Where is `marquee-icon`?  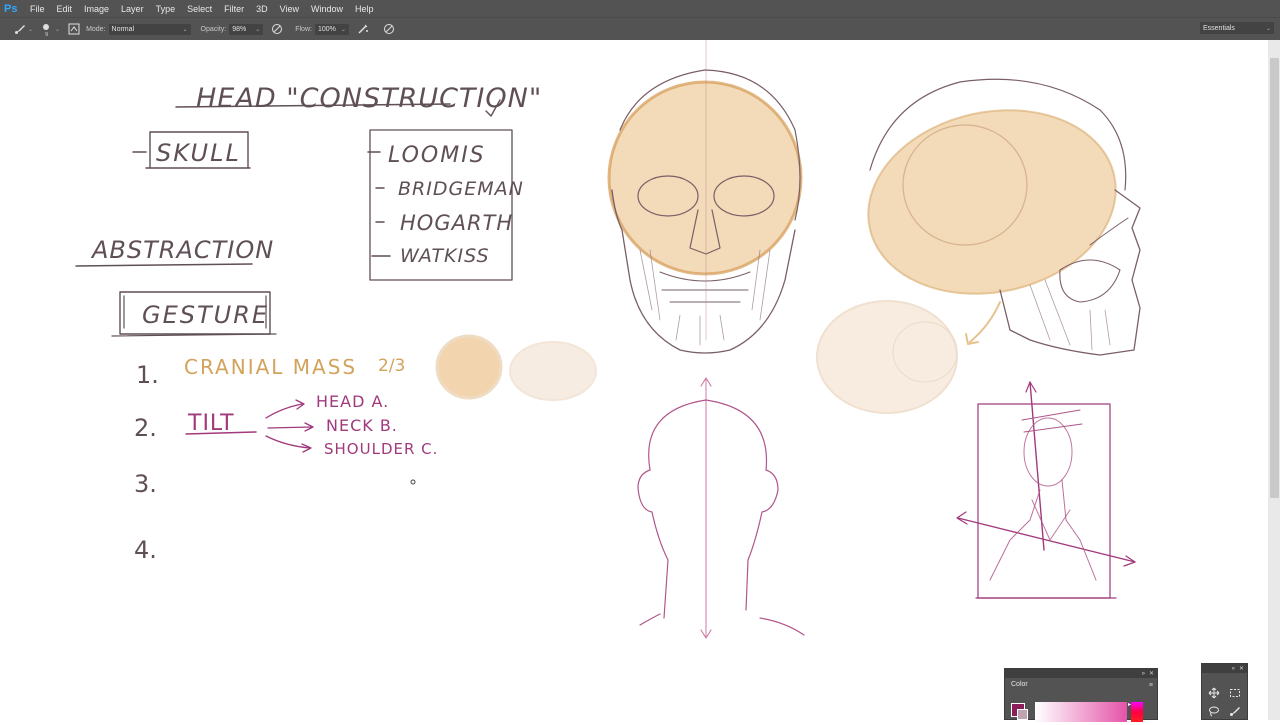 marquee-icon is located at coordinates (1235, 693).